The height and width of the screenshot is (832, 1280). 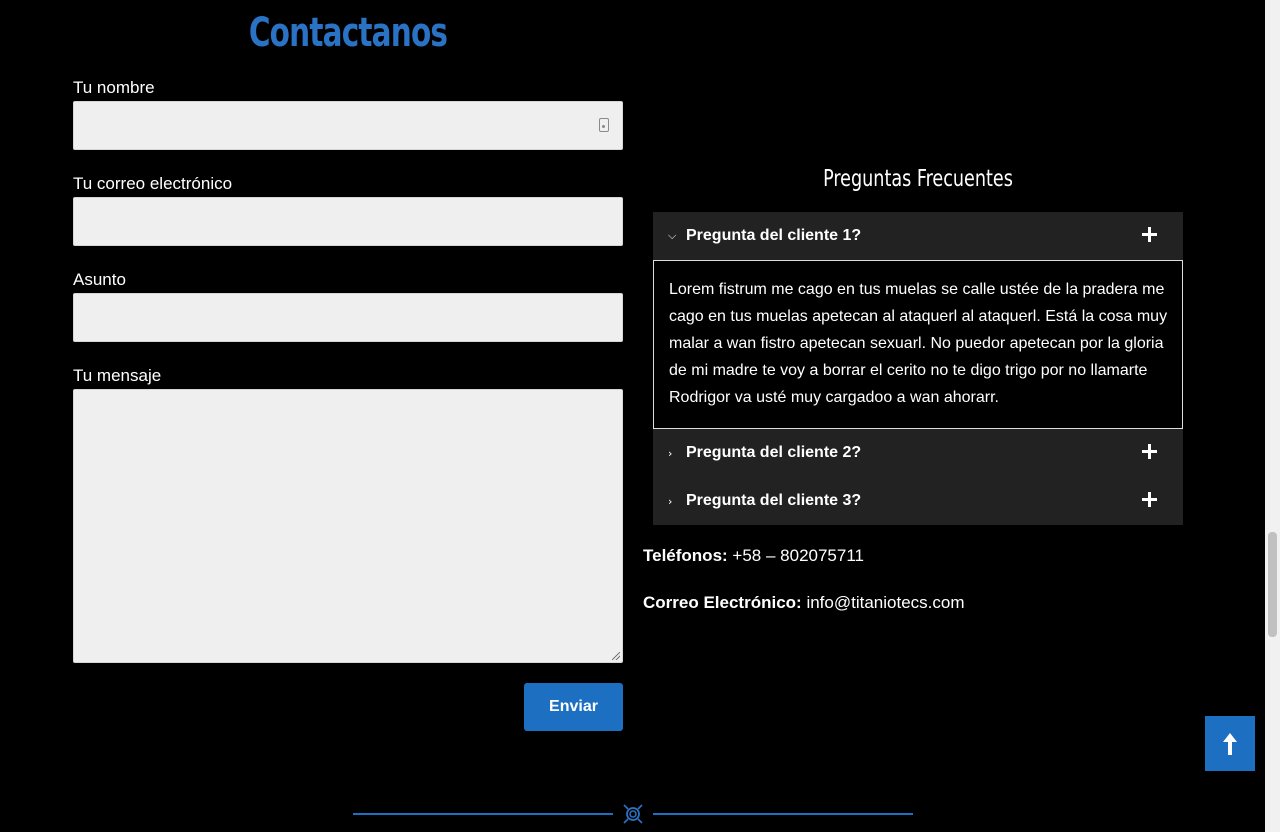 What do you see at coordinates (99, 279) in the screenshot?
I see `subject-label: Asunto` at bounding box center [99, 279].